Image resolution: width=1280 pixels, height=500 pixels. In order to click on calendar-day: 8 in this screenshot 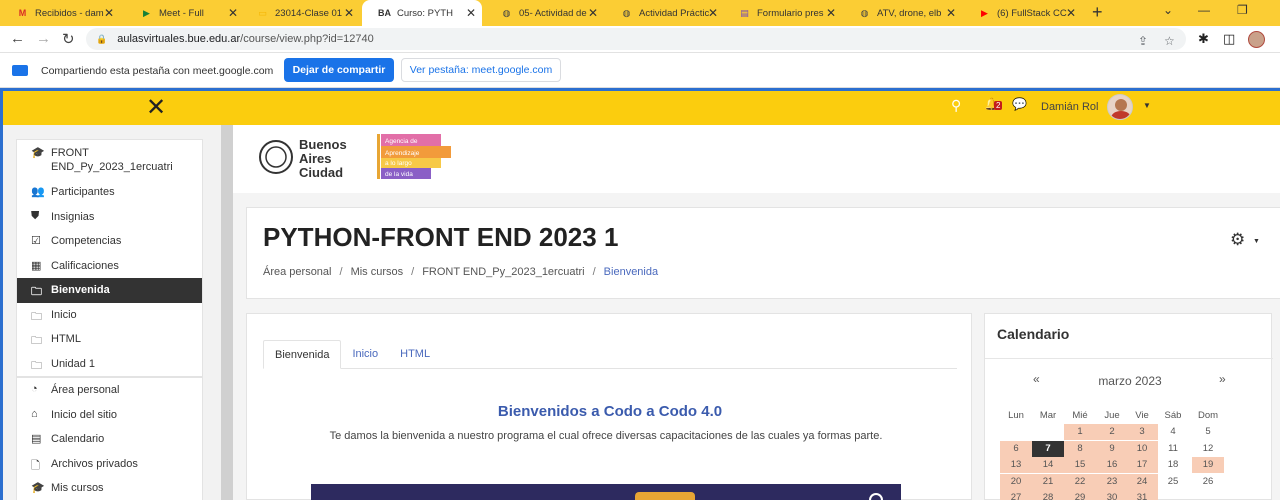, I will do `click(1080, 448)`.